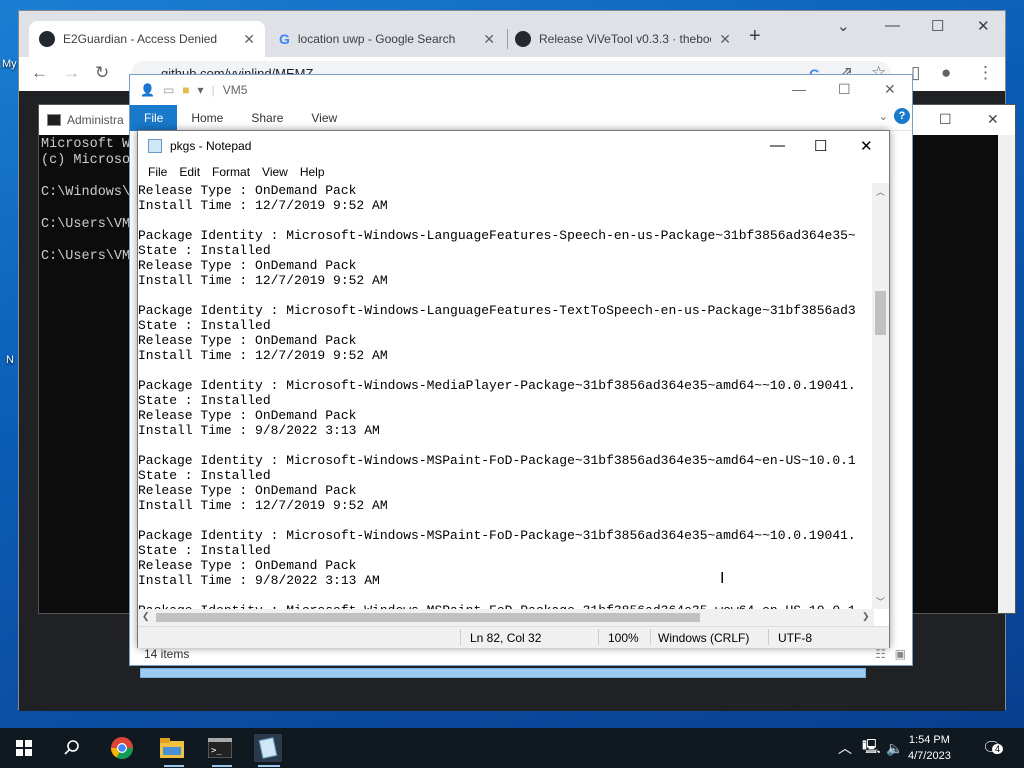  What do you see at coordinates (10, 360) in the screenshot?
I see `desktop-icon-label-n: N` at bounding box center [10, 360].